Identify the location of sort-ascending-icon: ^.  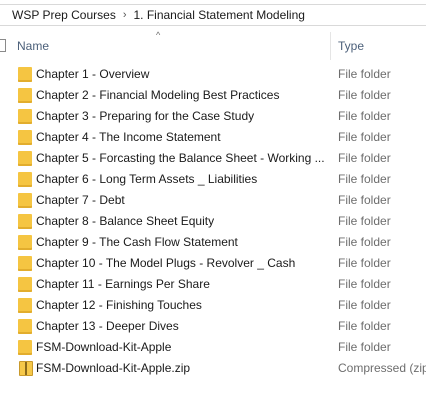
(158, 35).